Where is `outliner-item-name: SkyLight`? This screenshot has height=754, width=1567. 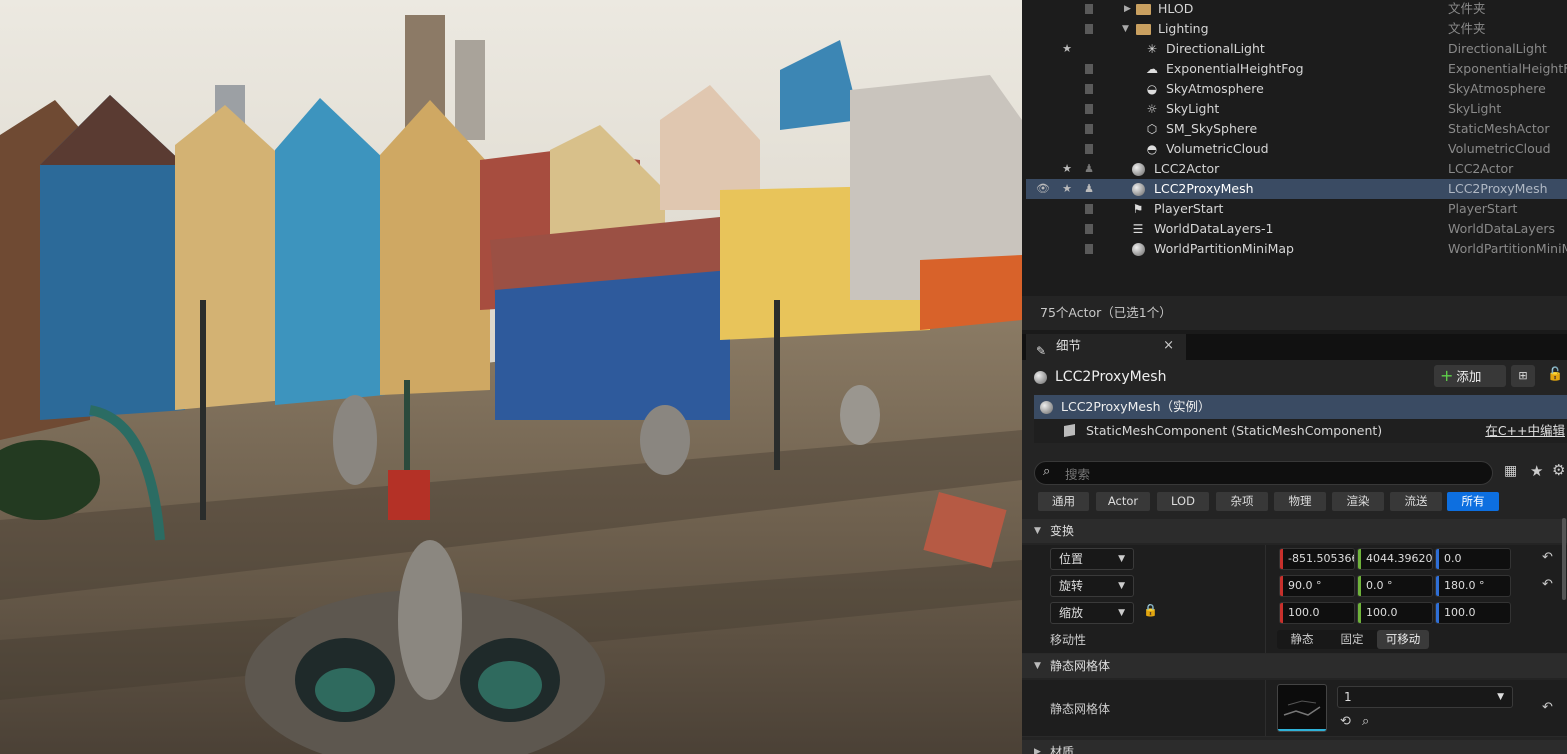 outliner-item-name: SkyLight is located at coordinates (1193, 108).